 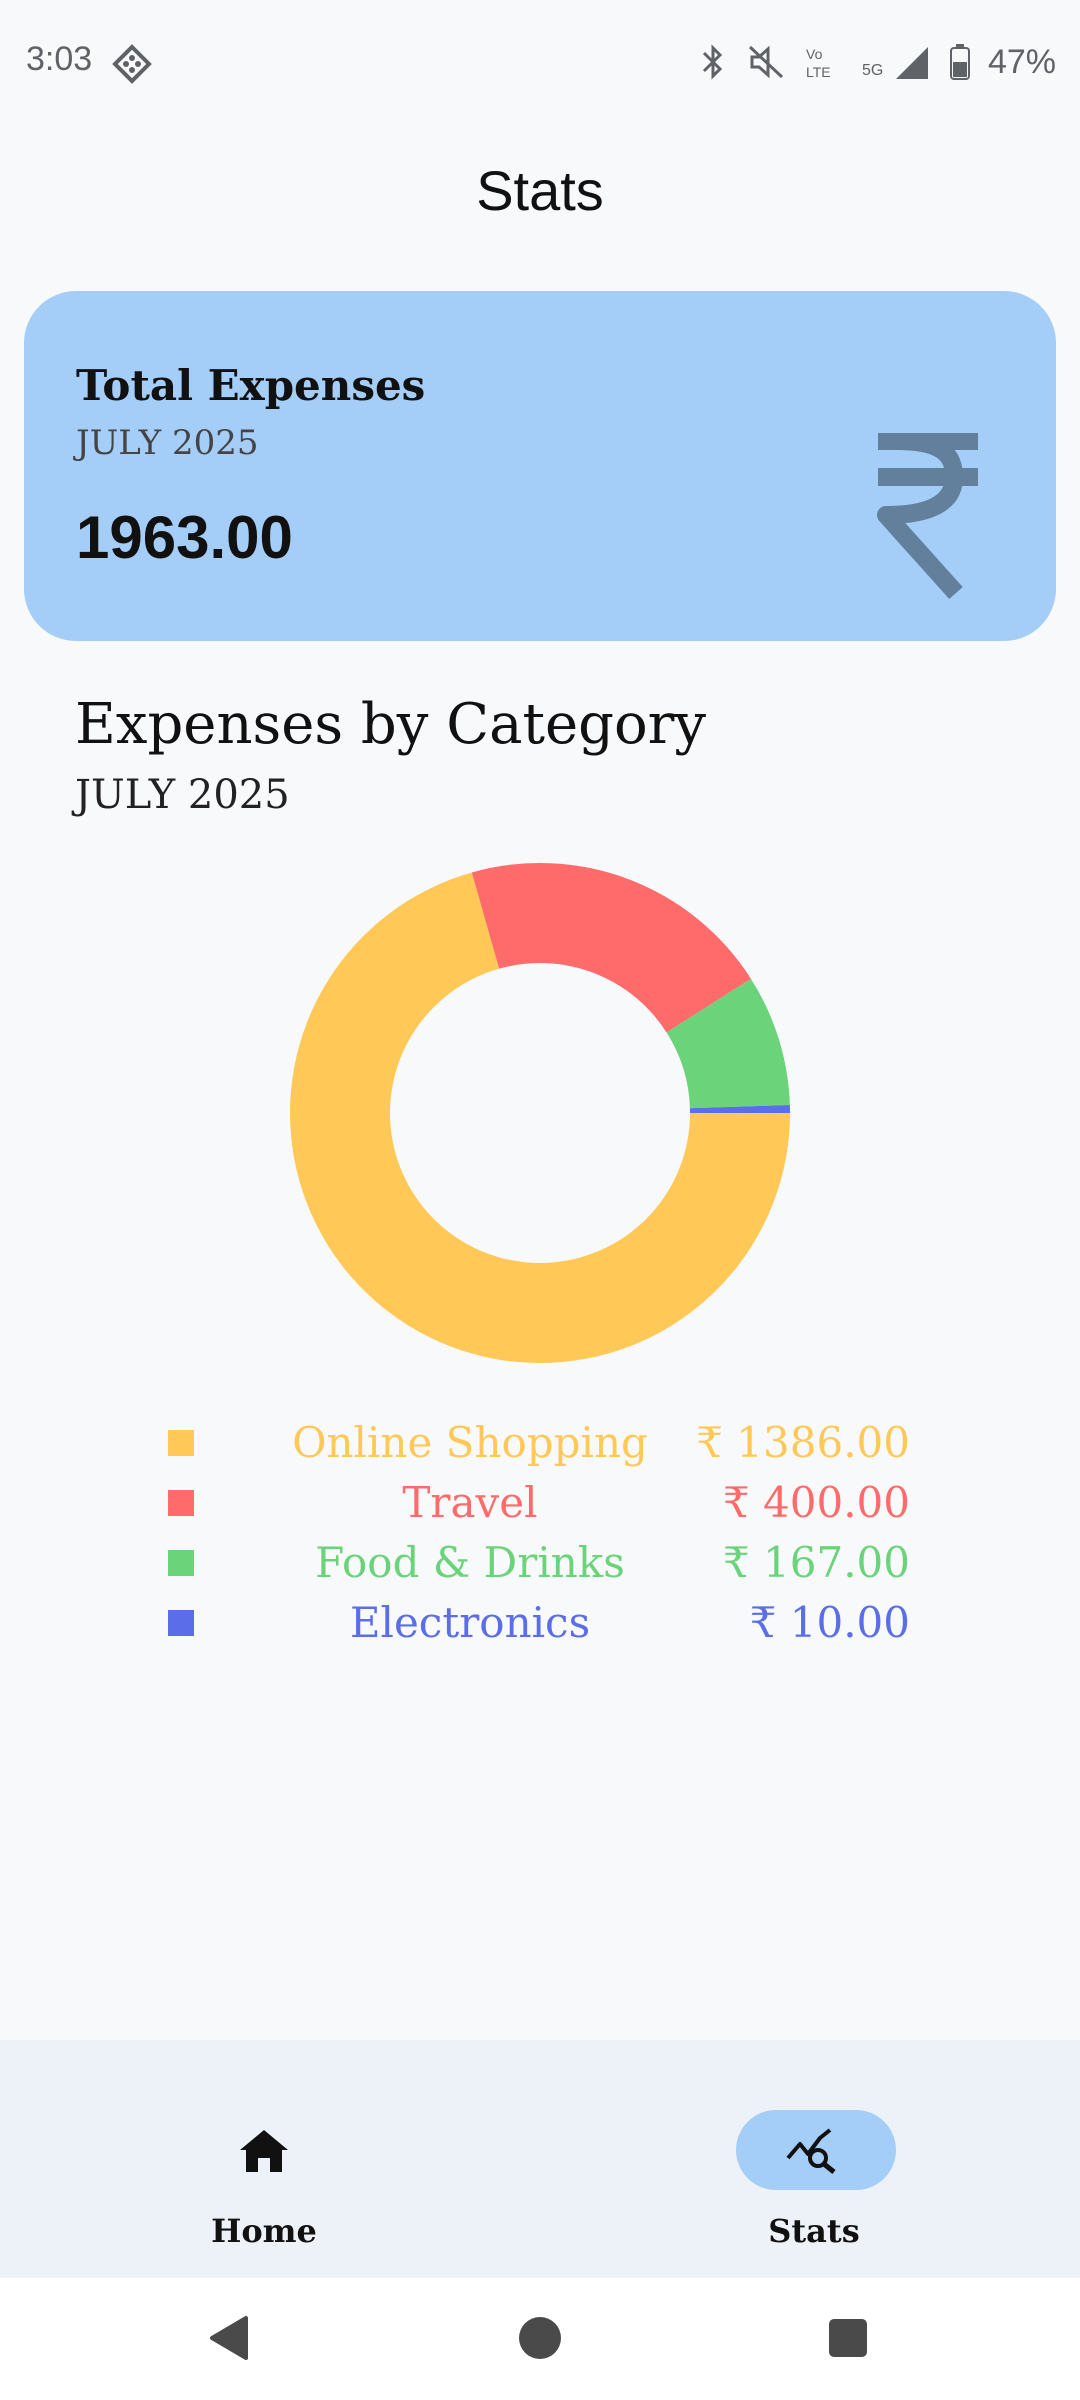 I want to click on bluetooth-icon, so click(x=712, y=62).